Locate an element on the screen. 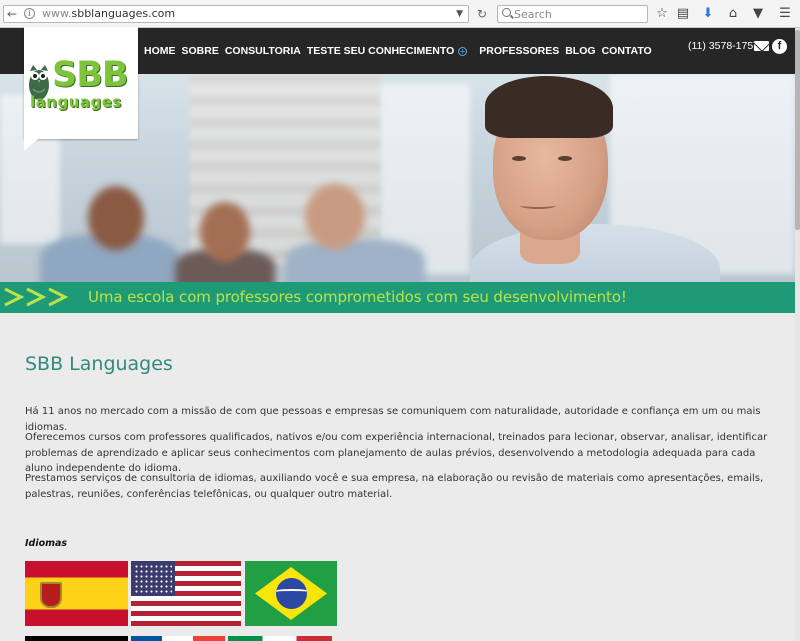 This screenshot has height=641, width=800. nav-contato: CONTATO is located at coordinates (627, 51).